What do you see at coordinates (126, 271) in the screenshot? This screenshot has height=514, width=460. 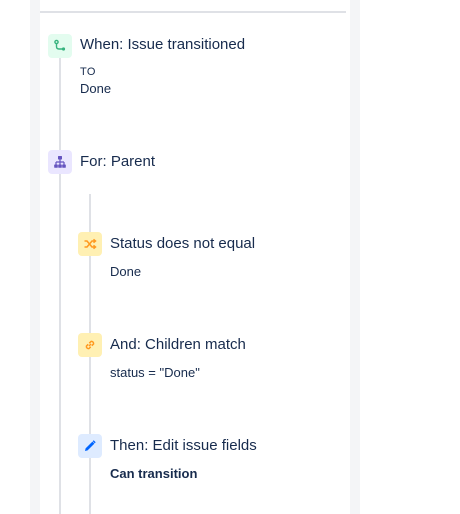 I see `condition-value: Done` at bounding box center [126, 271].